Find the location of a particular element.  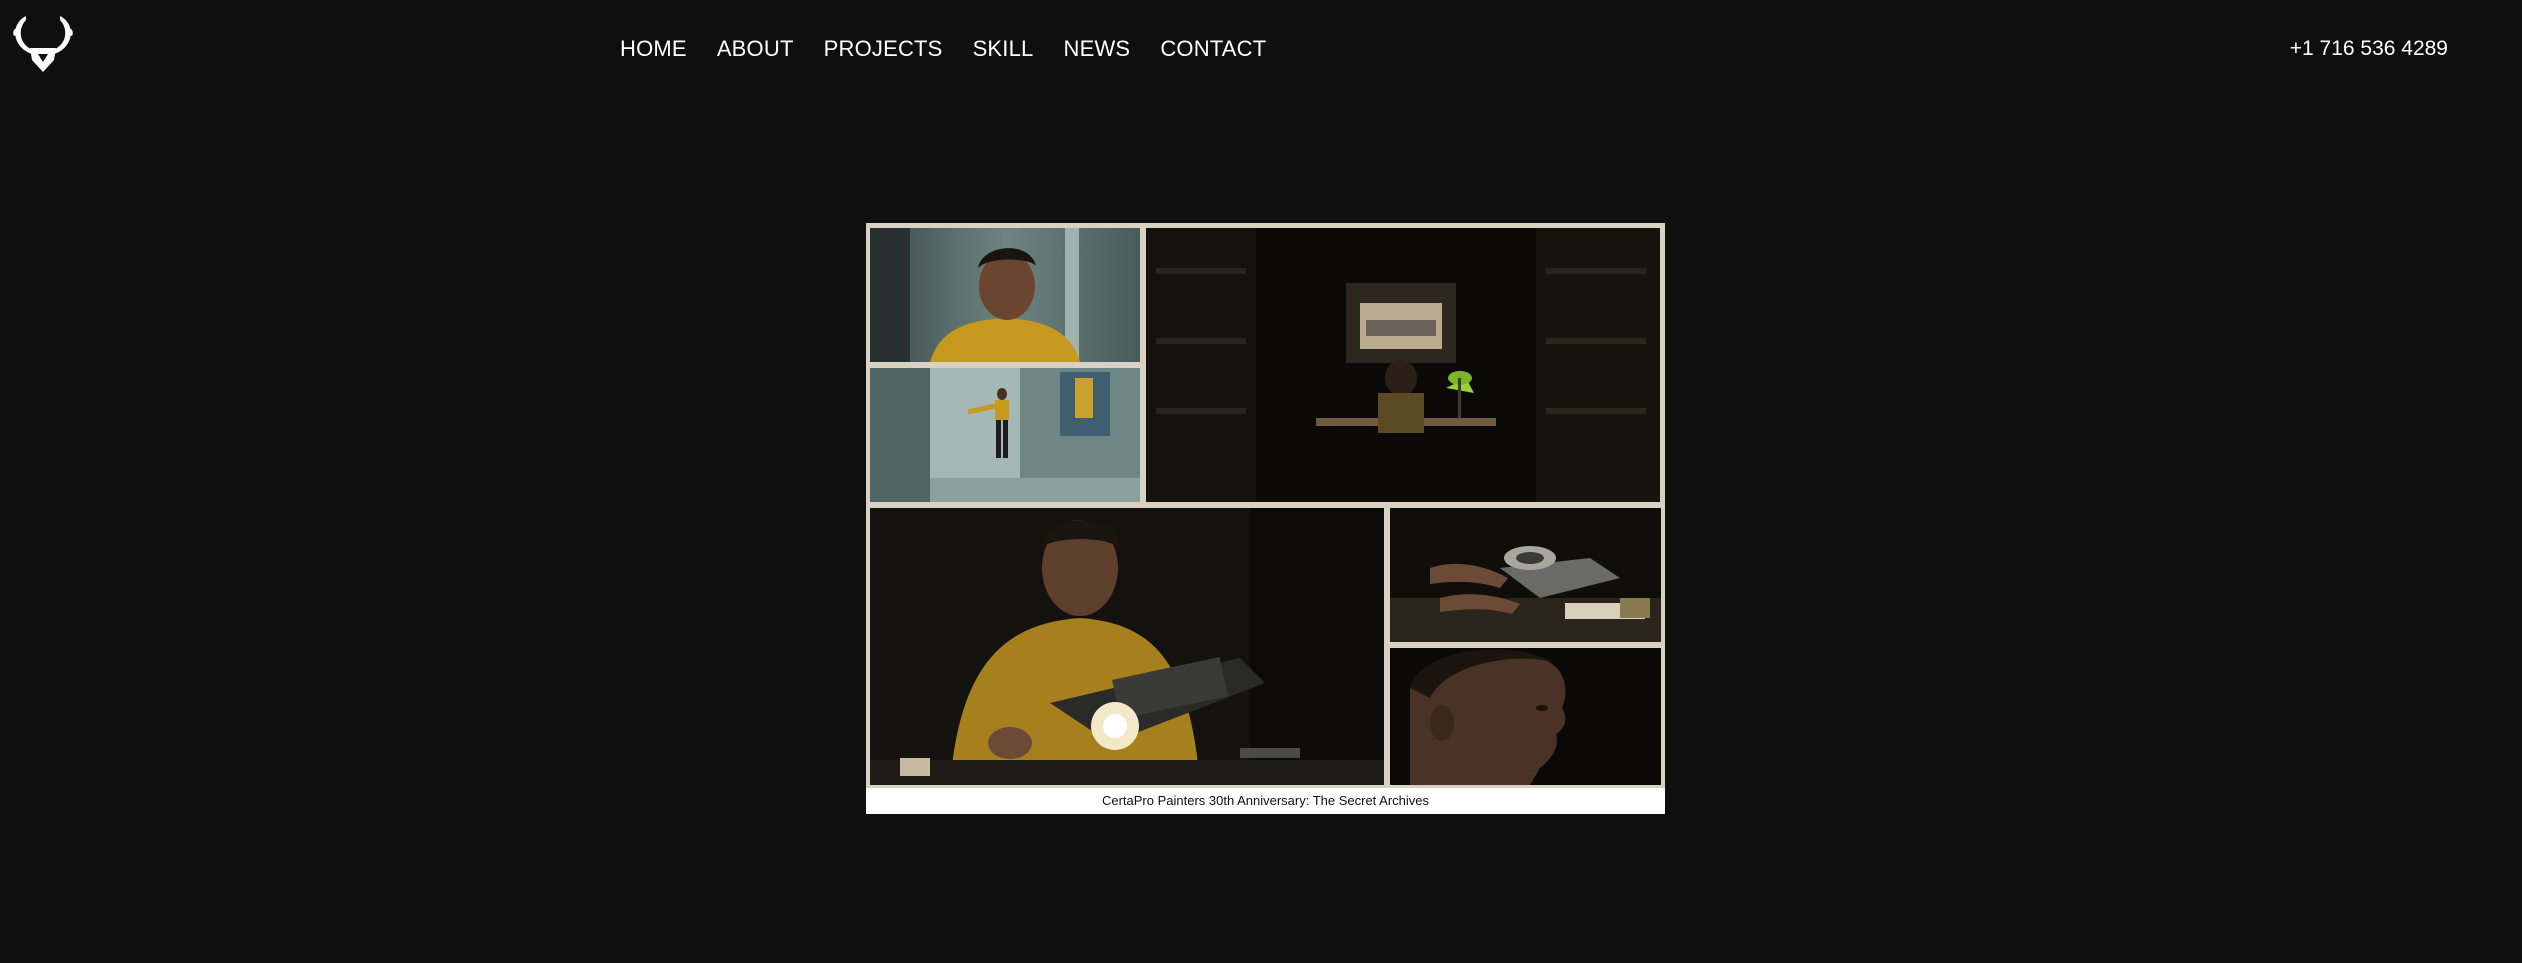

nav-about: ABOUT is located at coordinates (755, 49).